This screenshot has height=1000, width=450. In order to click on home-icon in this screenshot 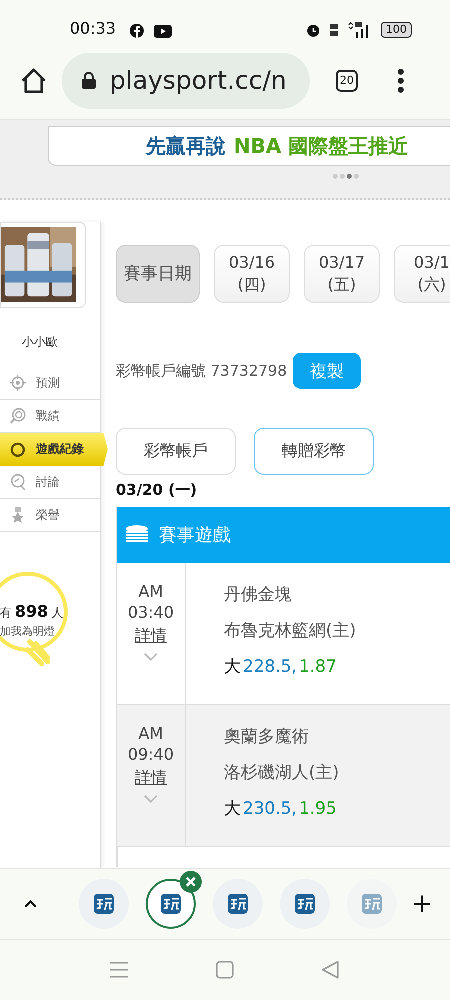, I will do `click(34, 81)`.